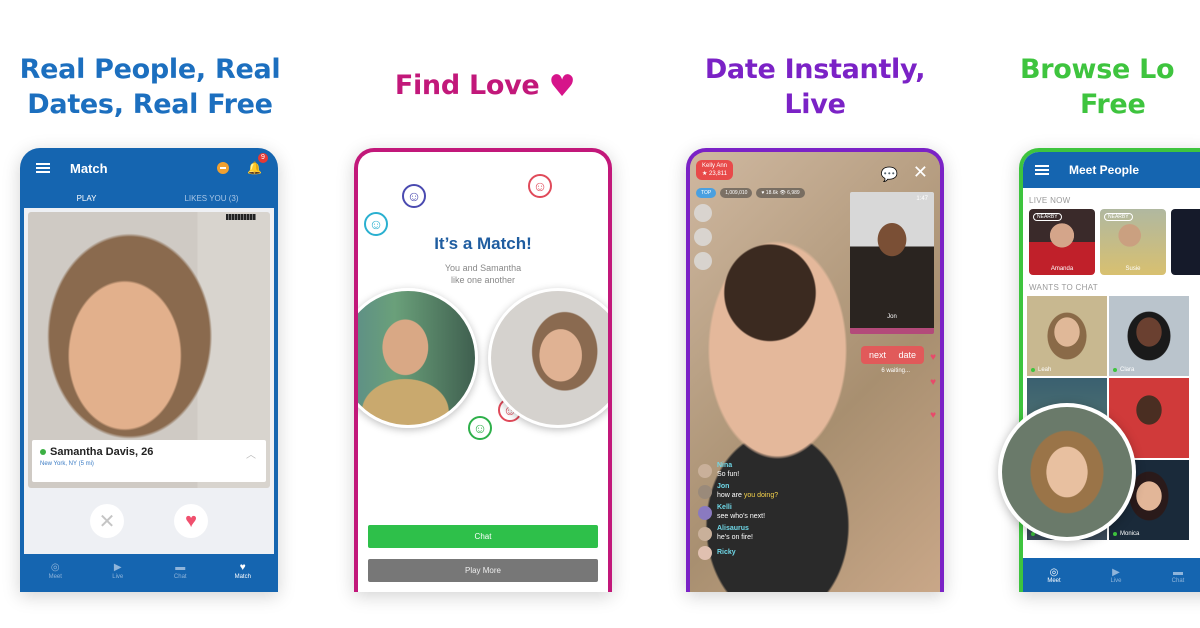  I want to click on profile-info: Samantha Davis, 26 New York, NY (5 mi) ︿, so click(149, 461).